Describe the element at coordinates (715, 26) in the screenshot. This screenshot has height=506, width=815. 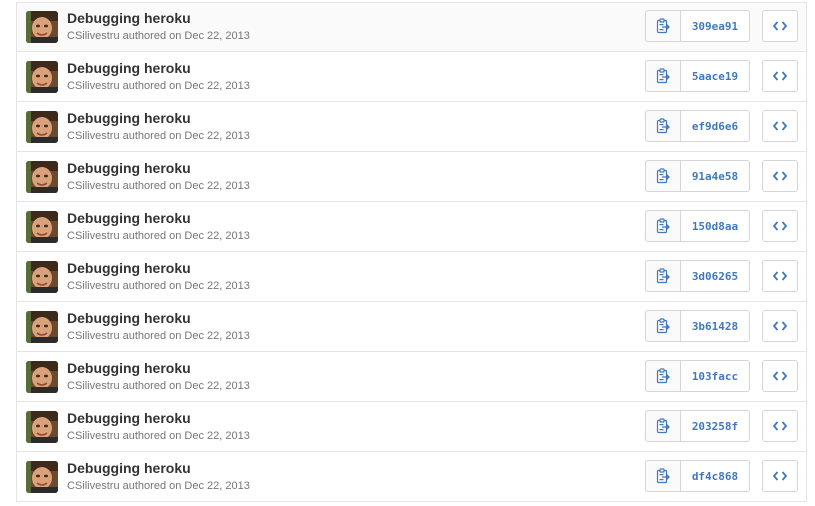
I see `commit-sha-link: 309ea91` at that location.